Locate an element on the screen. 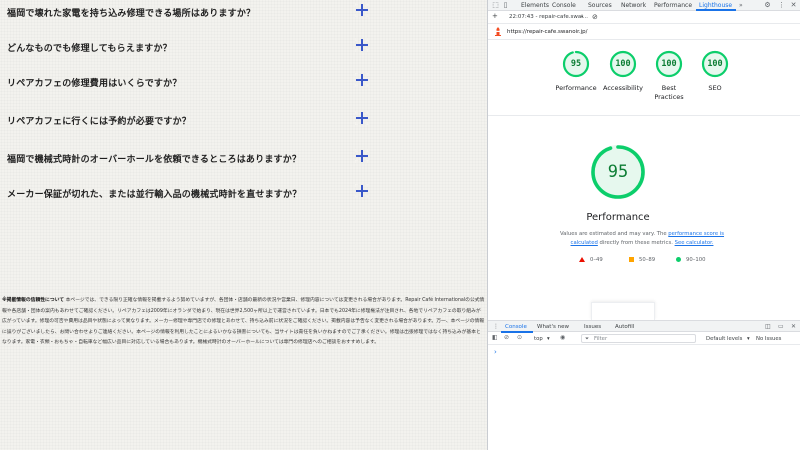 The image size is (800, 450). lighthouse-icon is located at coordinates (498, 31).